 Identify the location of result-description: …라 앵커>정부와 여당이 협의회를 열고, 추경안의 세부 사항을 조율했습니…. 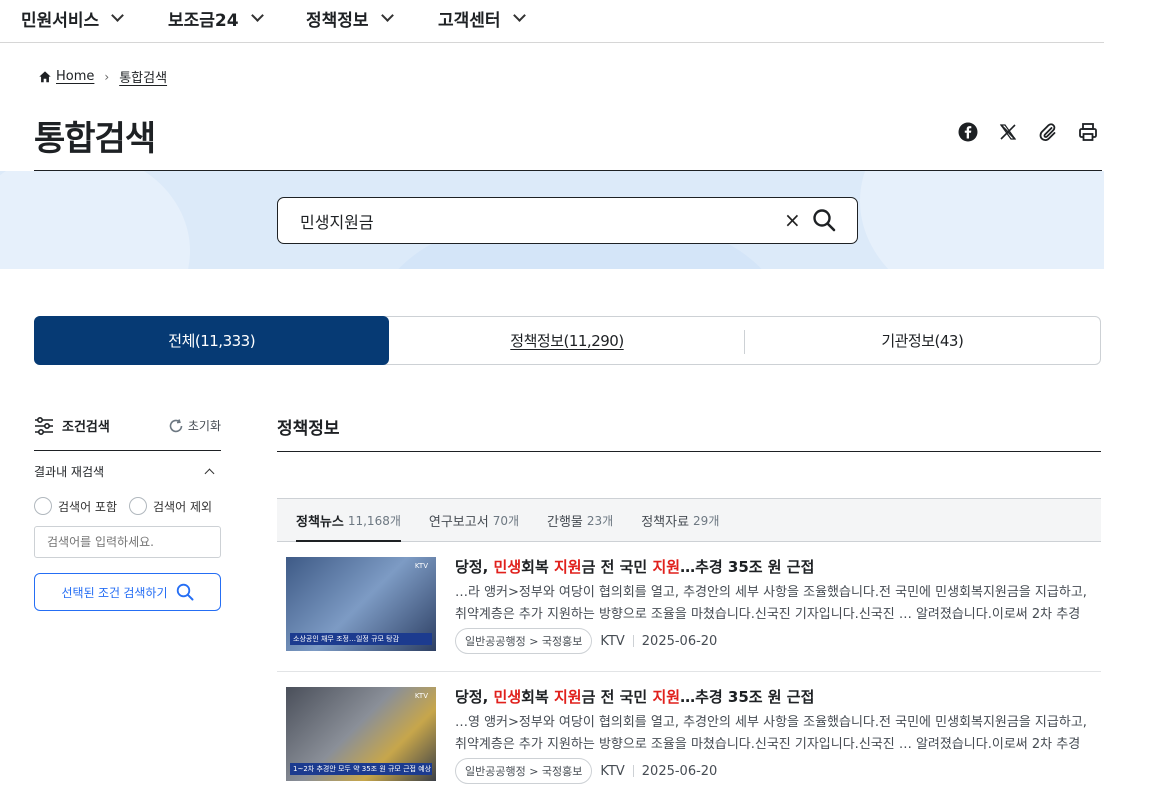
(771, 603).